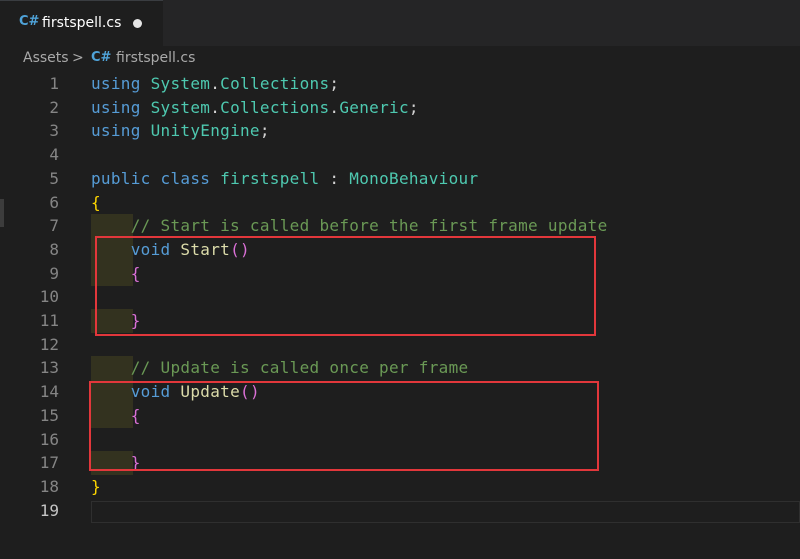  I want to click on breadcrumb-file: firstspell.cs, so click(155, 58).